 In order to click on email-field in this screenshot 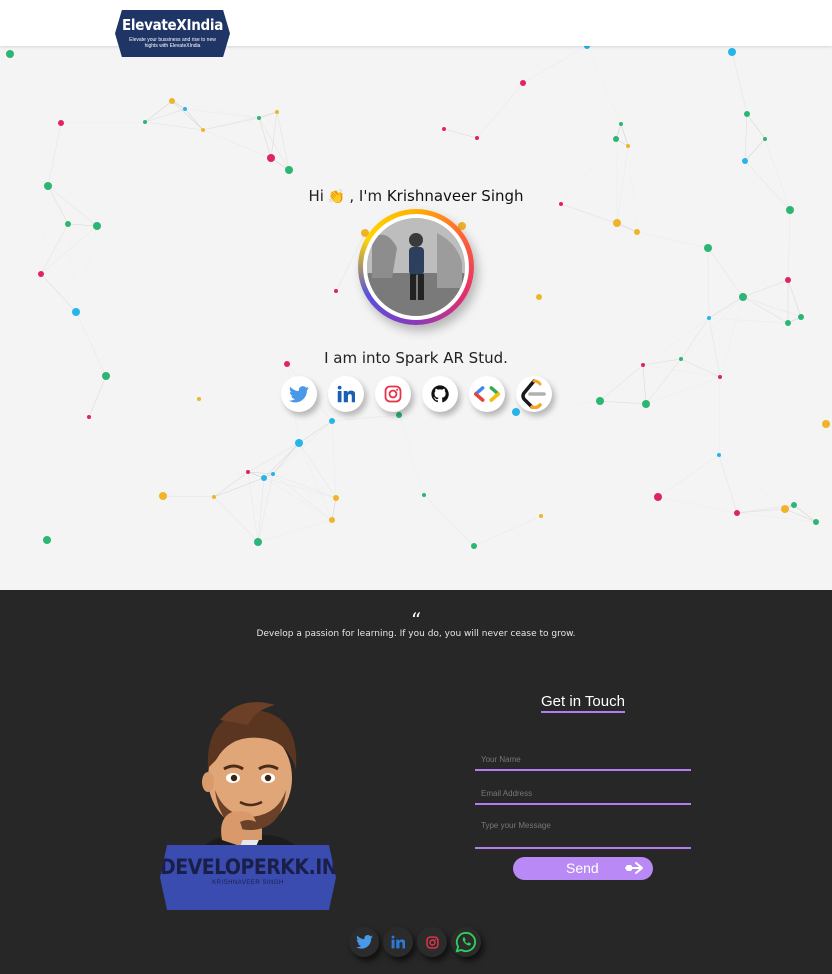, I will do `click(583, 794)`.